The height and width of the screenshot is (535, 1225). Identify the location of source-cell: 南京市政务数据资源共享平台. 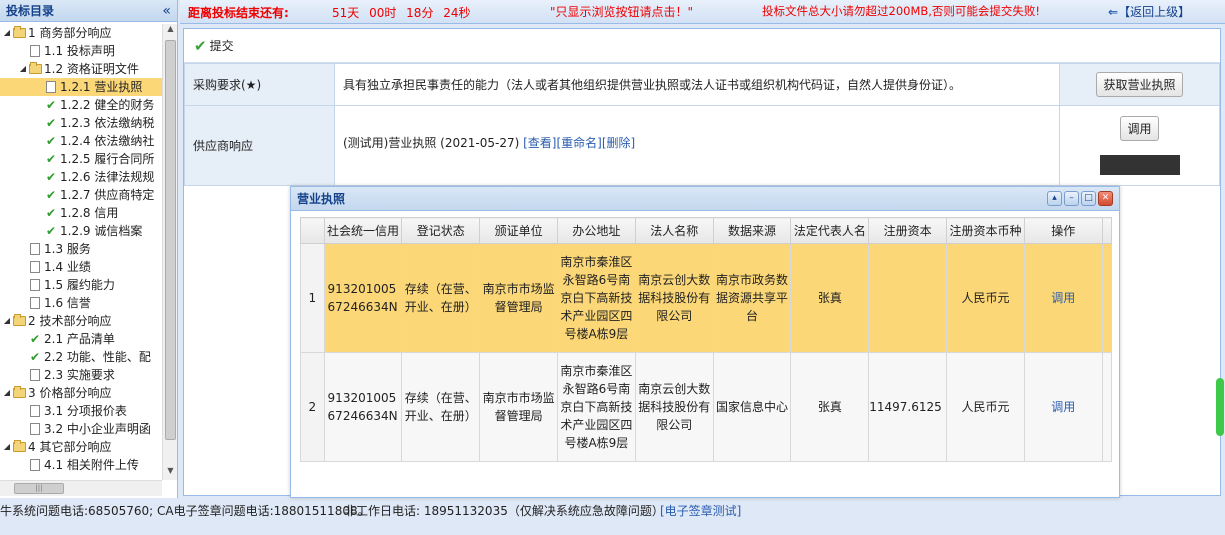
(752, 298).